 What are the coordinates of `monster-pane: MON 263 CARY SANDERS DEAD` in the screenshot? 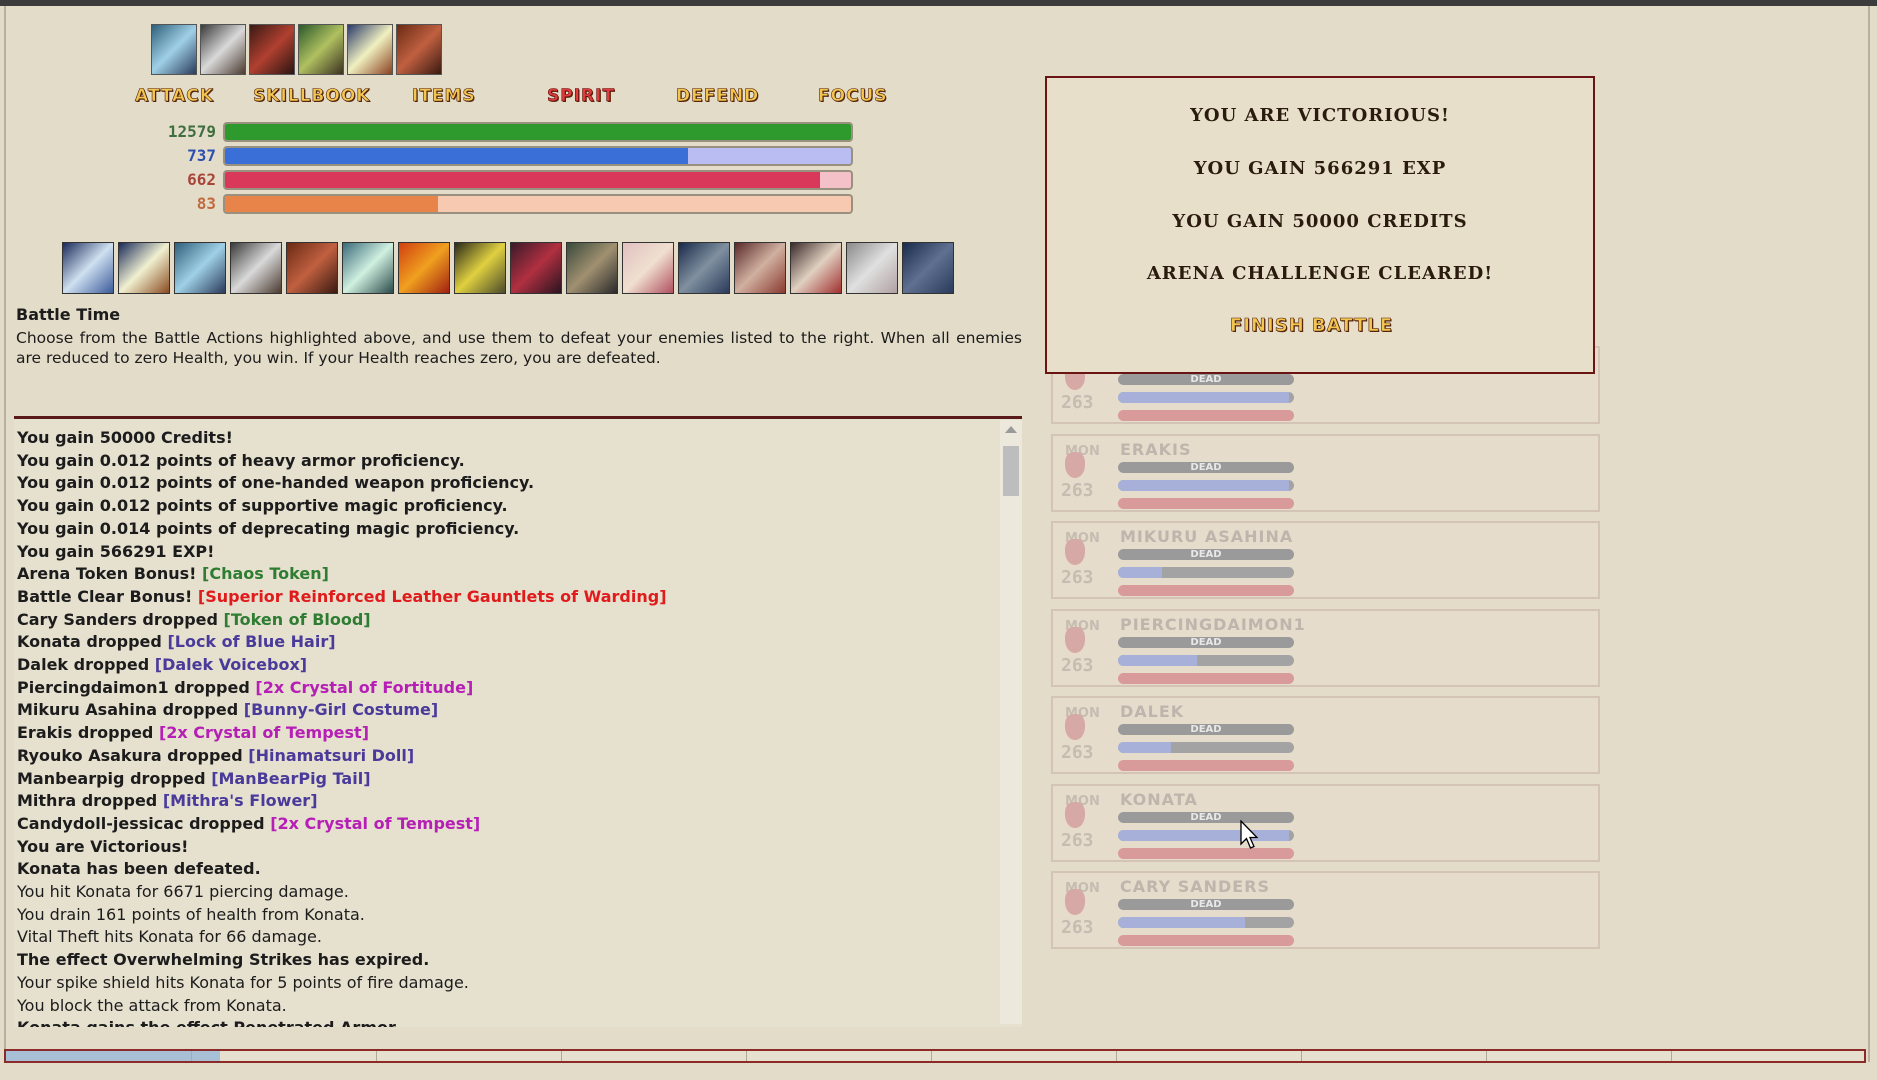 It's located at (1325, 910).